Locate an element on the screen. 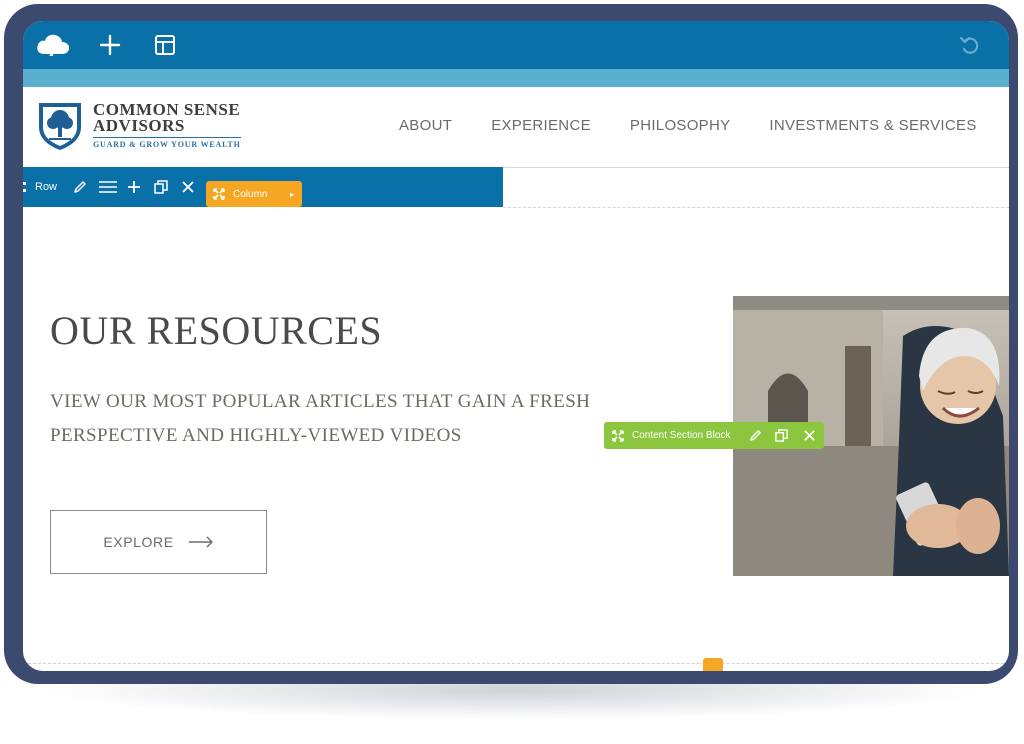  logo-line-2: ADVISORS is located at coordinates (139, 125).